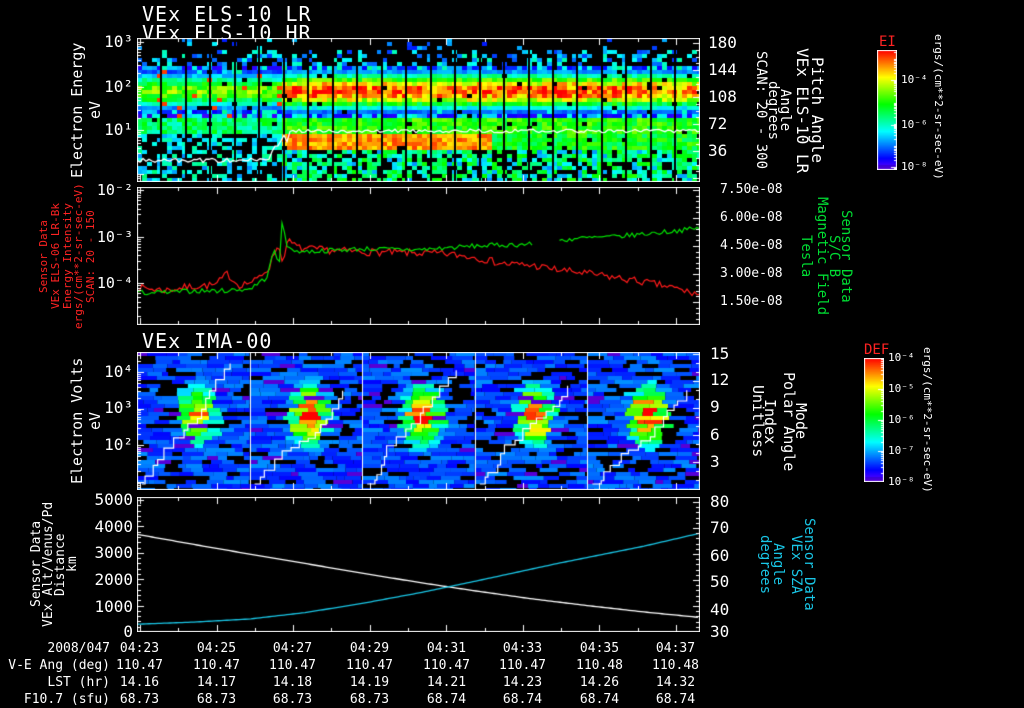  Describe the element at coordinates (118, 444) in the screenshot. I see `p3-ytick: 10²` at that location.